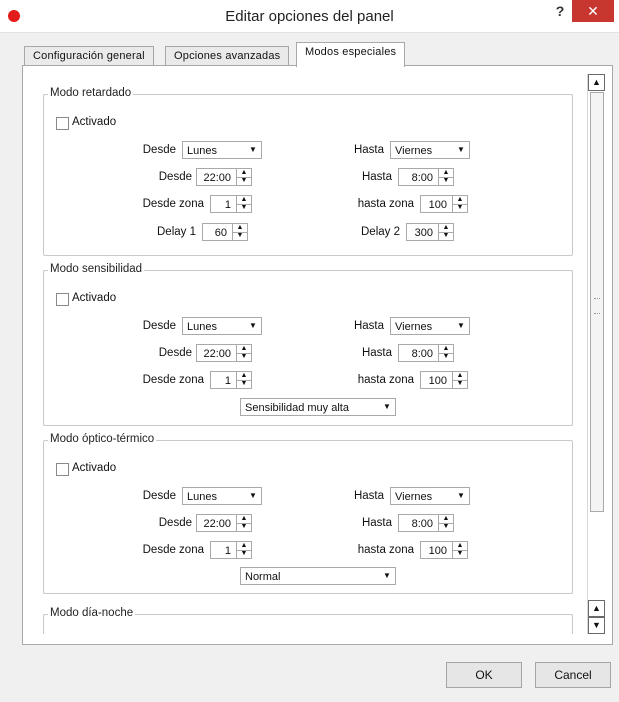  What do you see at coordinates (430, 232) in the screenshot?
I see `delay2-spin: 300 ▲ ▼` at bounding box center [430, 232].